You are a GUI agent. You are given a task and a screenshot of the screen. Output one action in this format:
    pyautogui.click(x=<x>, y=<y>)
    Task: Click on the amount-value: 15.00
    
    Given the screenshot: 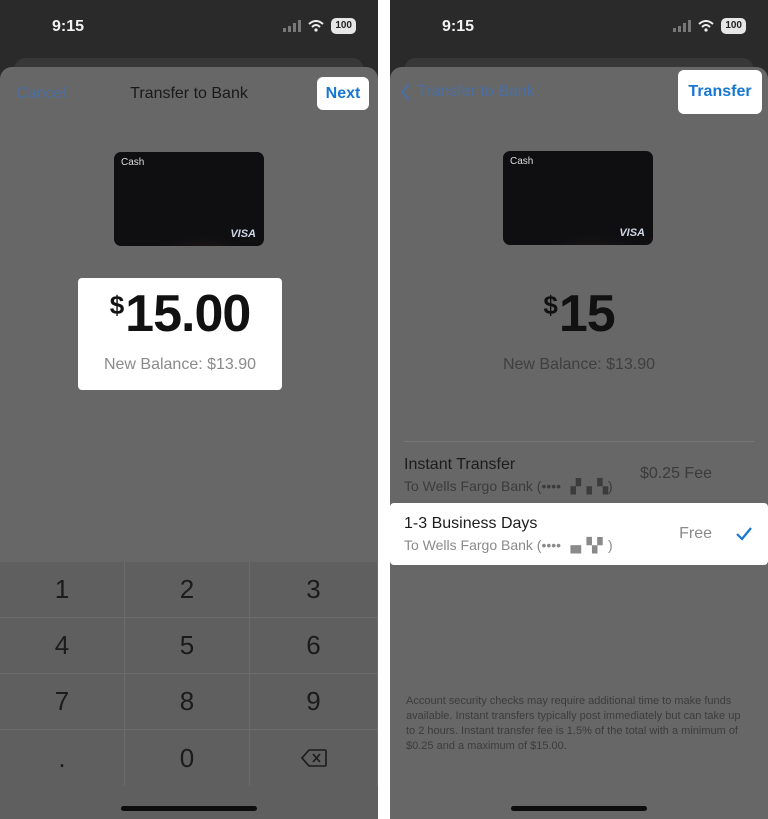 What is the action you would take?
    pyautogui.click(x=188, y=314)
    